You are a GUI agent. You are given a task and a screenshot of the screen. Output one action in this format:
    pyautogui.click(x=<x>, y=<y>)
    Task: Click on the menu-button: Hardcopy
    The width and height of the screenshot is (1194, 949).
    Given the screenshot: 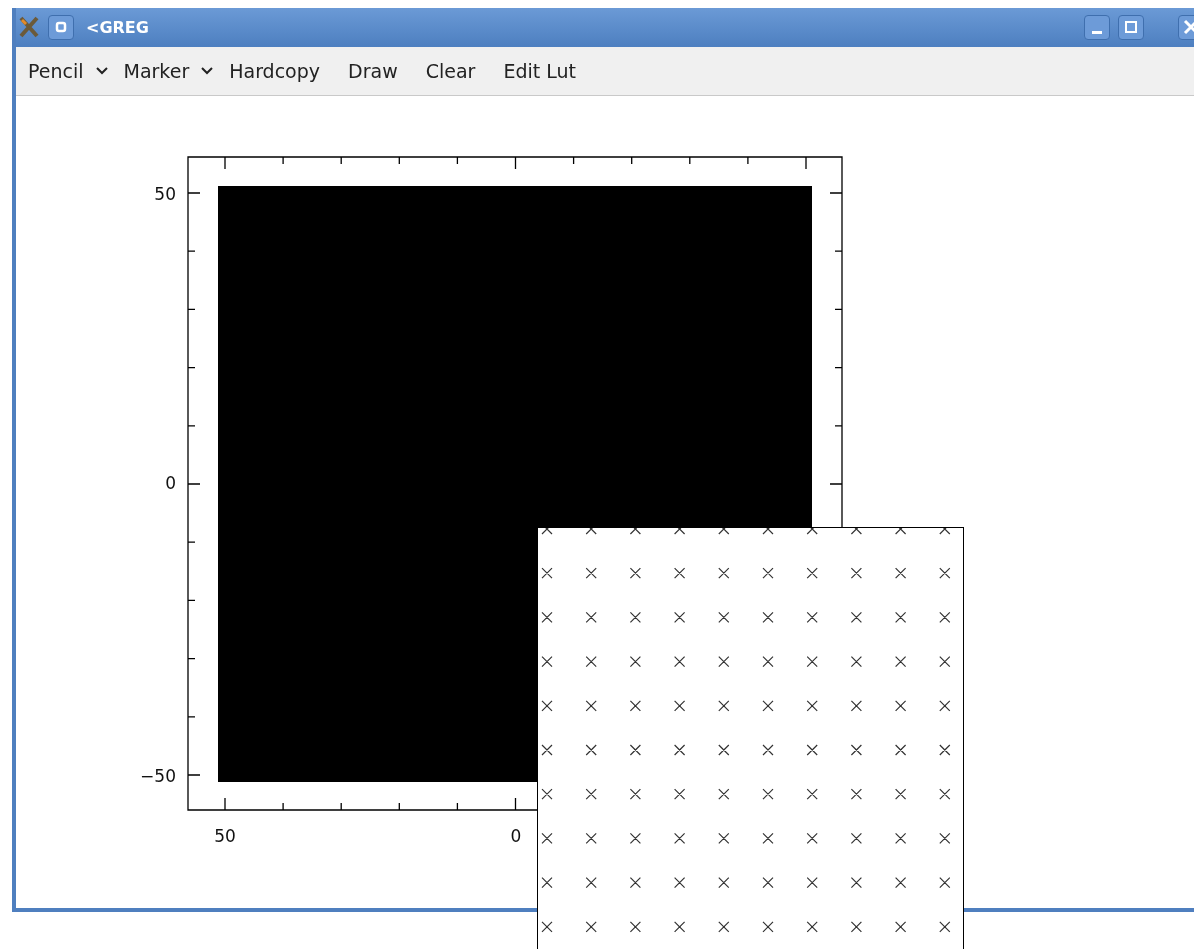 What is the action you would take?
    pyautogui.click(x=275, y=70)
    